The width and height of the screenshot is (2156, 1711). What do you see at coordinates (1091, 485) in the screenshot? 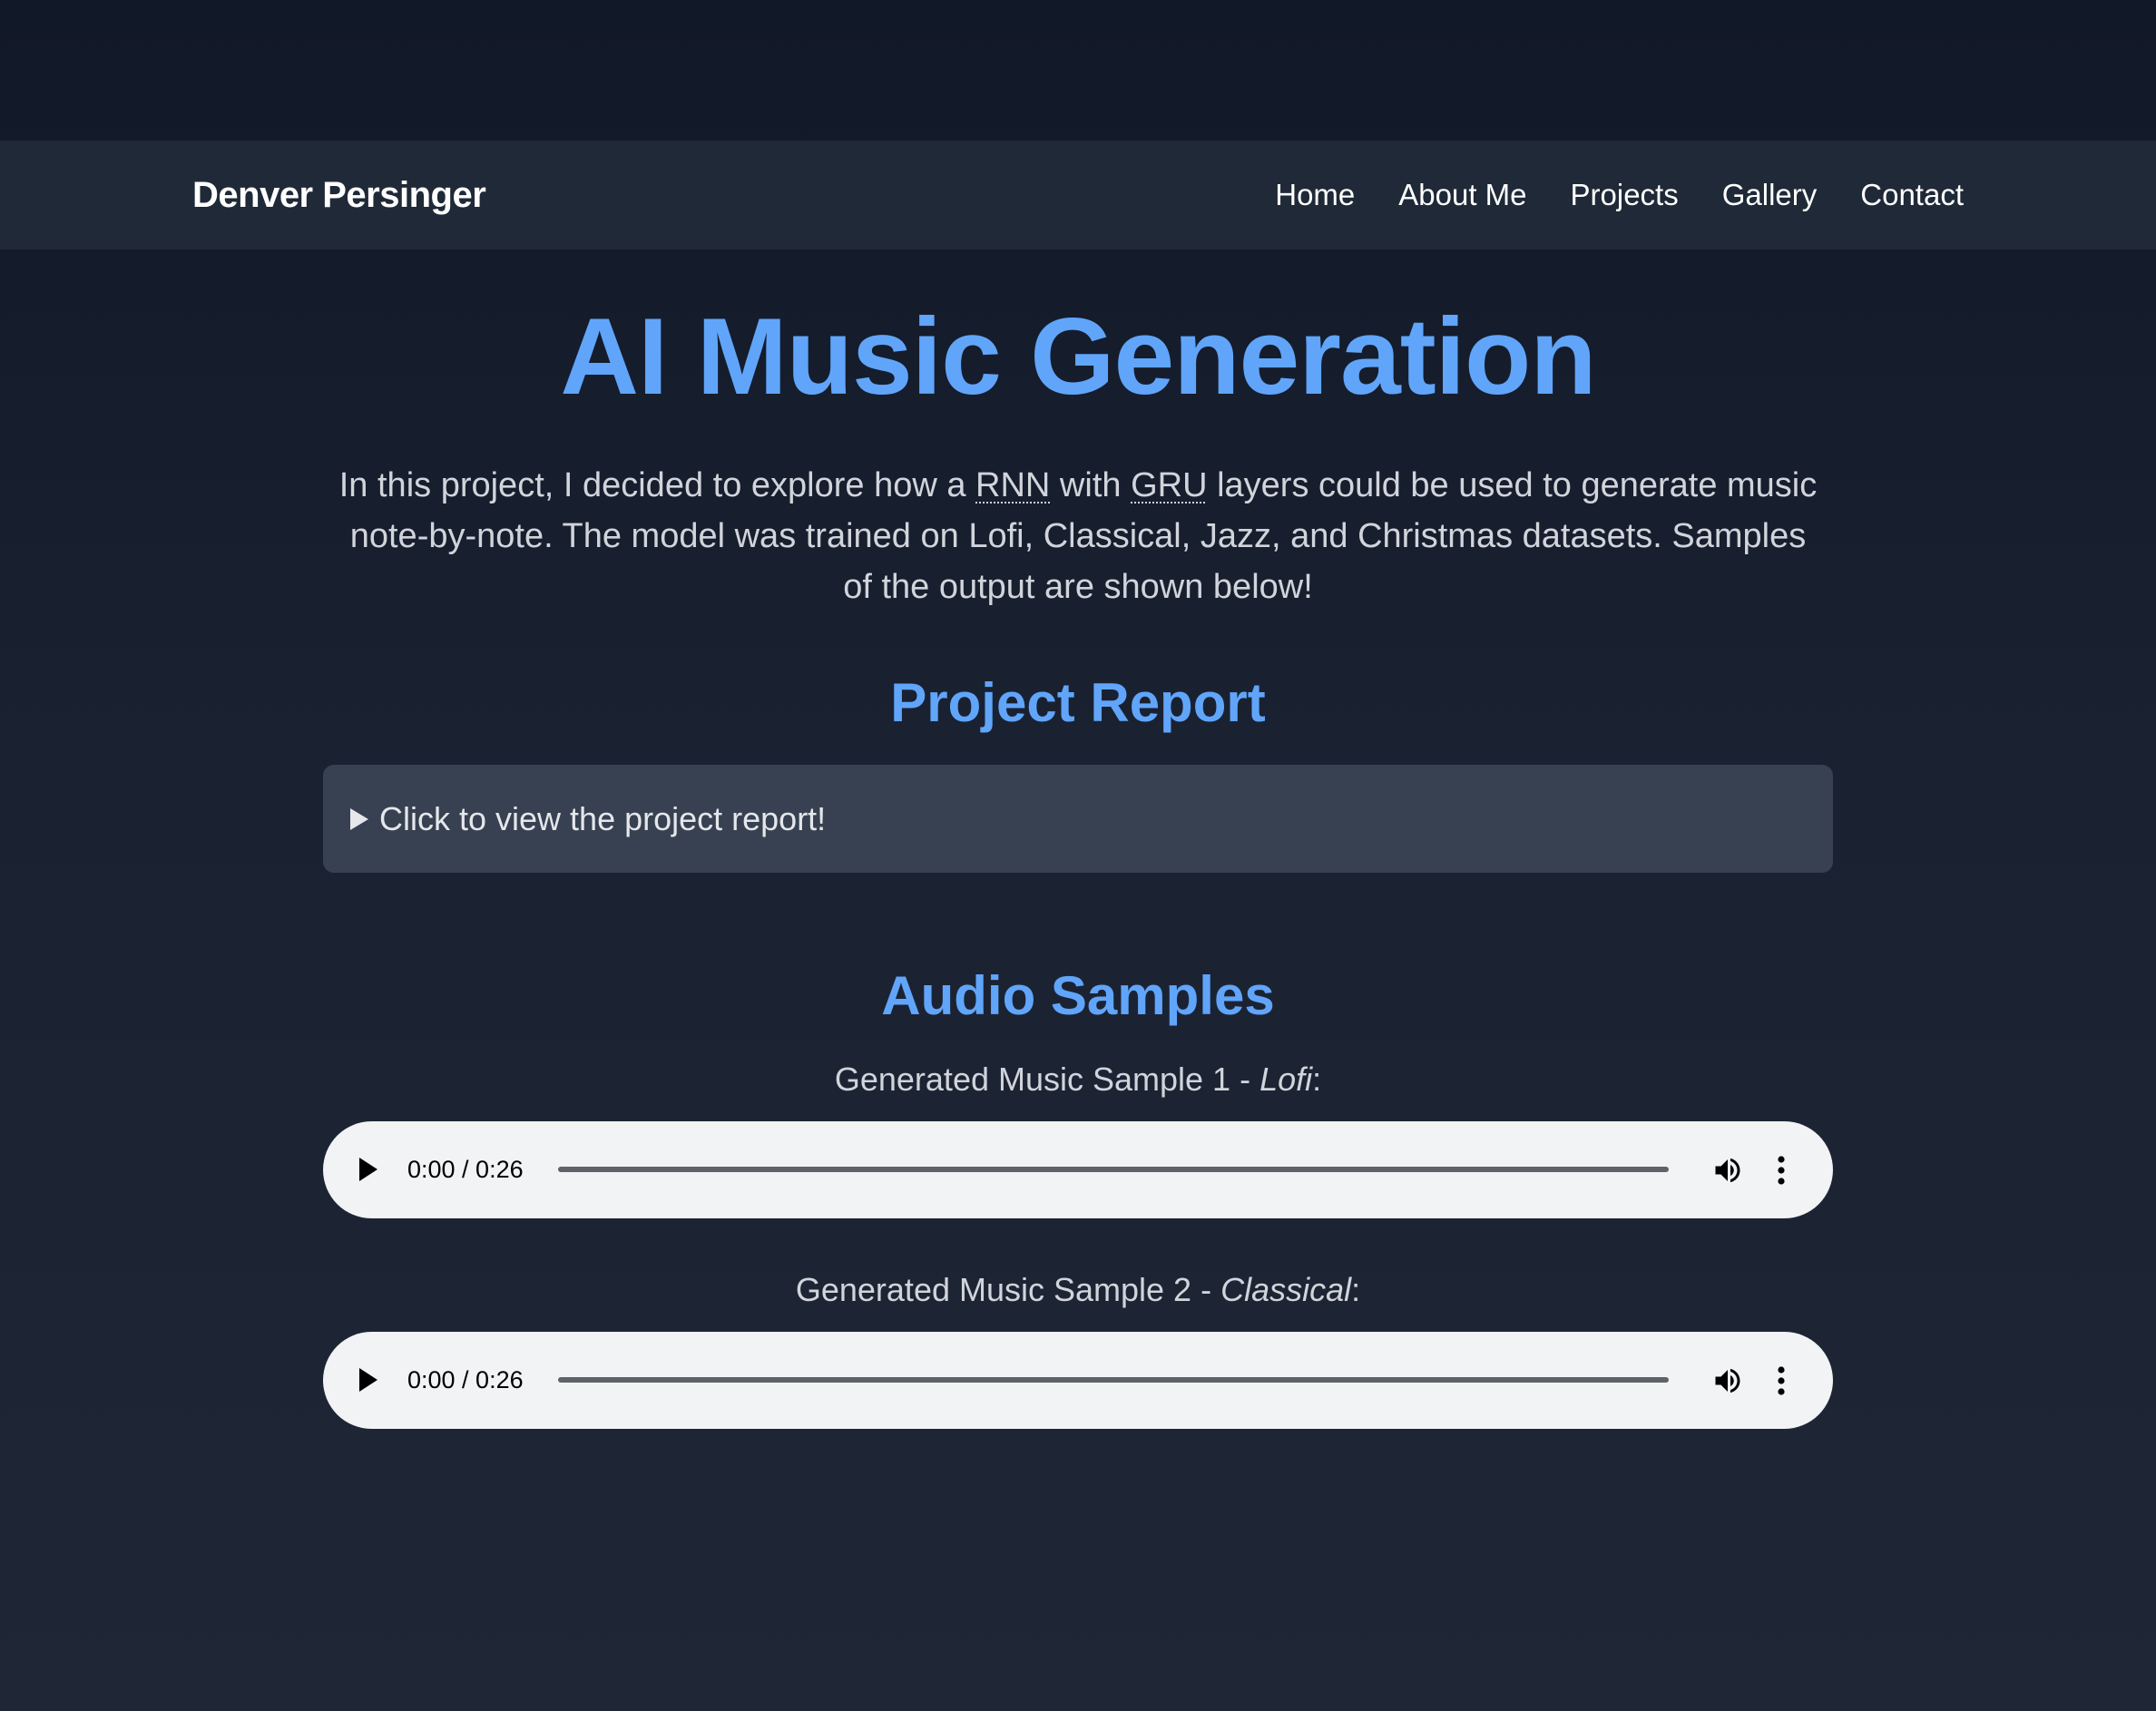
I see `intro-text-2: with` at bounding box center [1091, 485].